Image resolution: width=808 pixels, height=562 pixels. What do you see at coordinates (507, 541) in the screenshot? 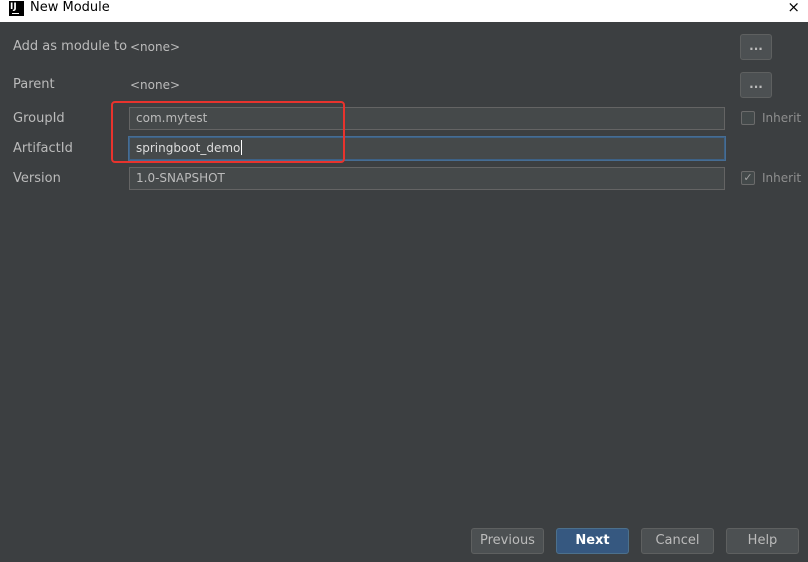
I see `previous-button: Previous` at bounding box center [507, 541].